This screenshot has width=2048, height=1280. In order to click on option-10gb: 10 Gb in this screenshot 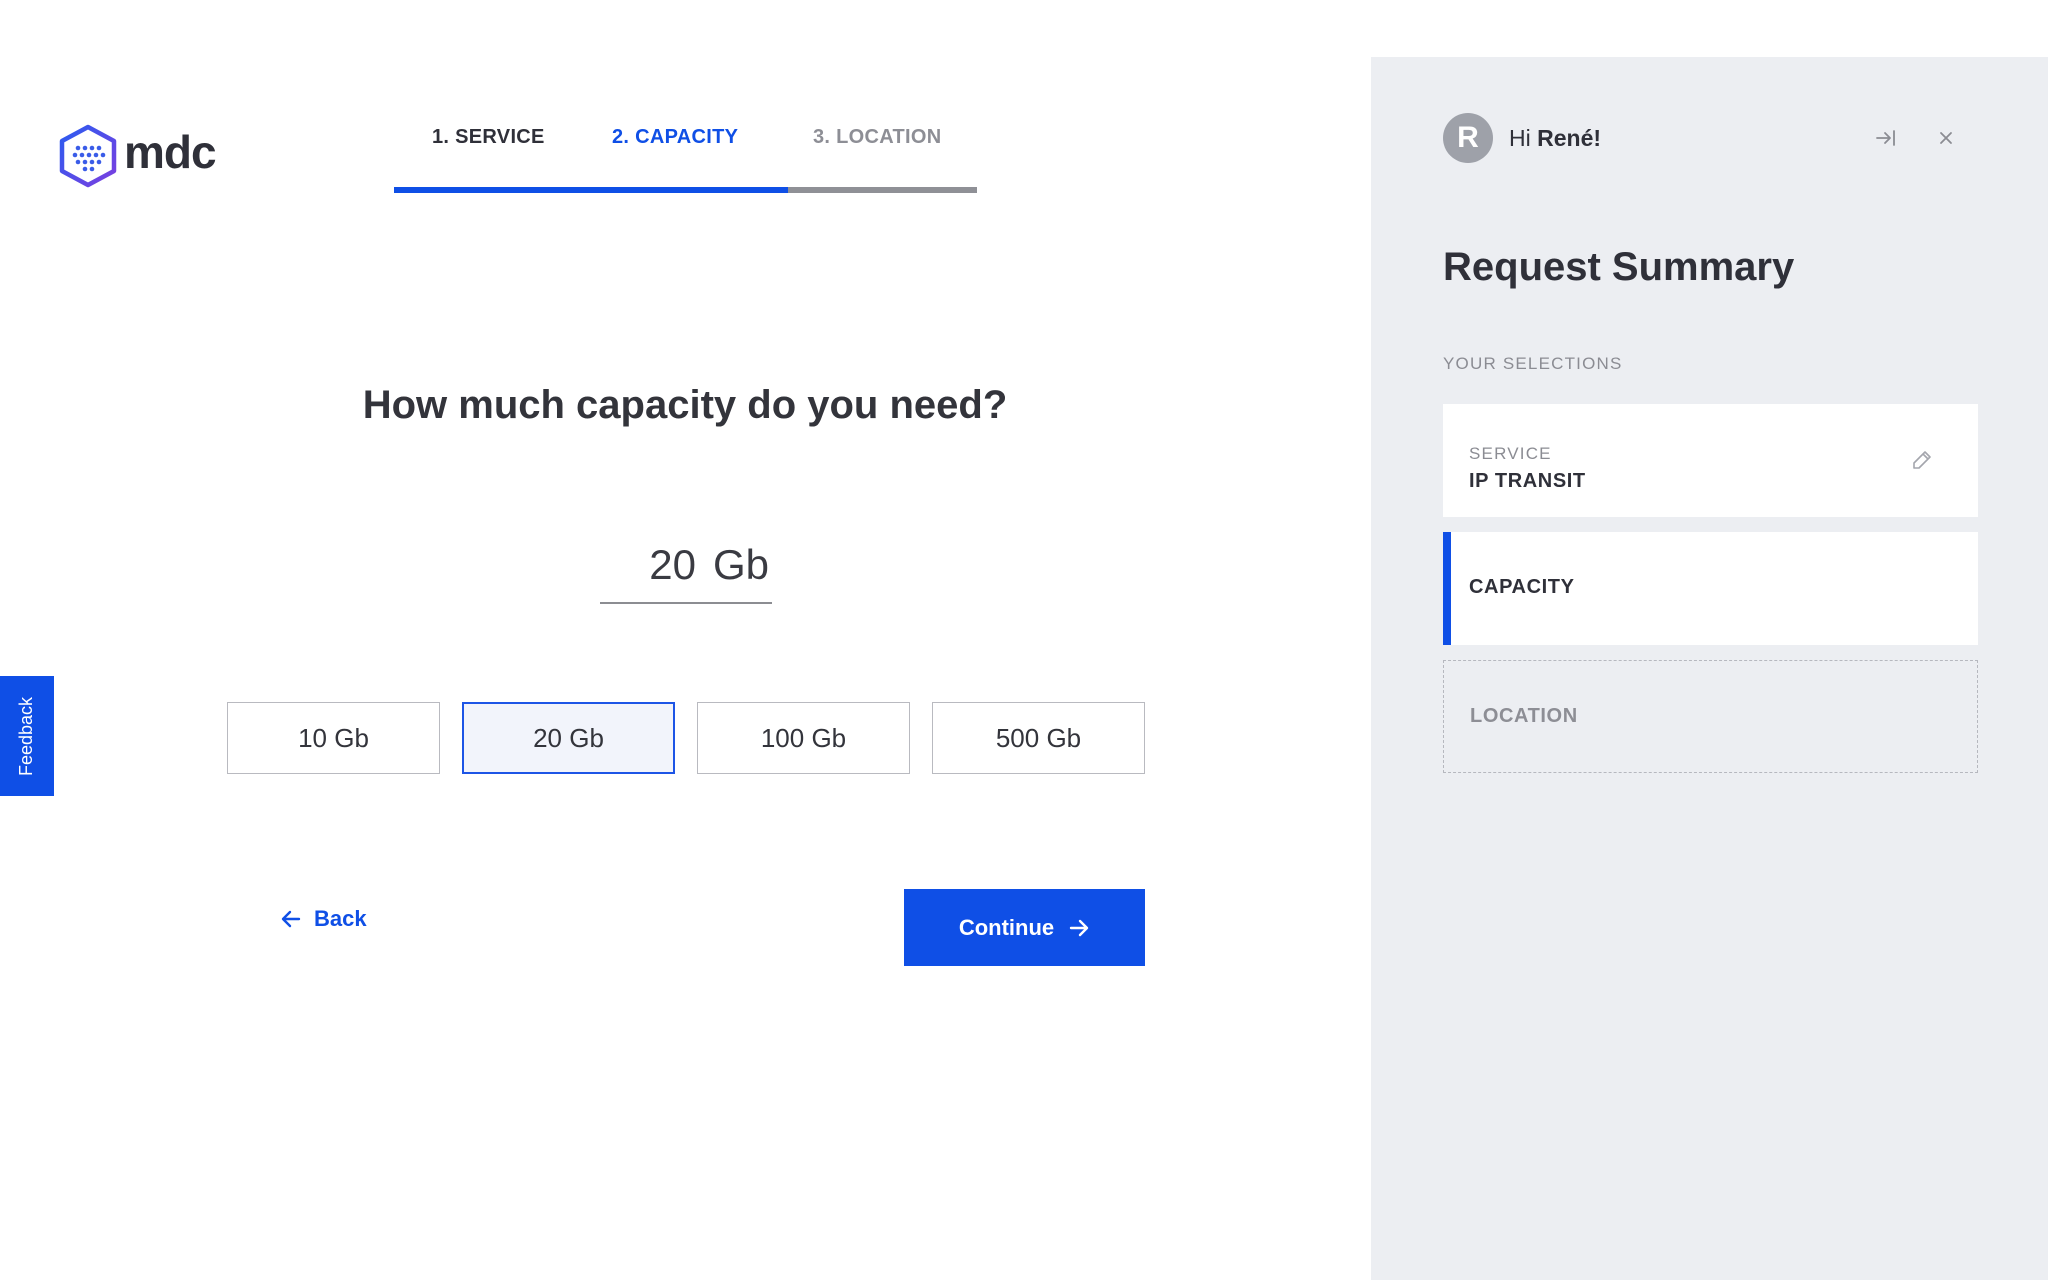, I will do `click(333, 738)`.